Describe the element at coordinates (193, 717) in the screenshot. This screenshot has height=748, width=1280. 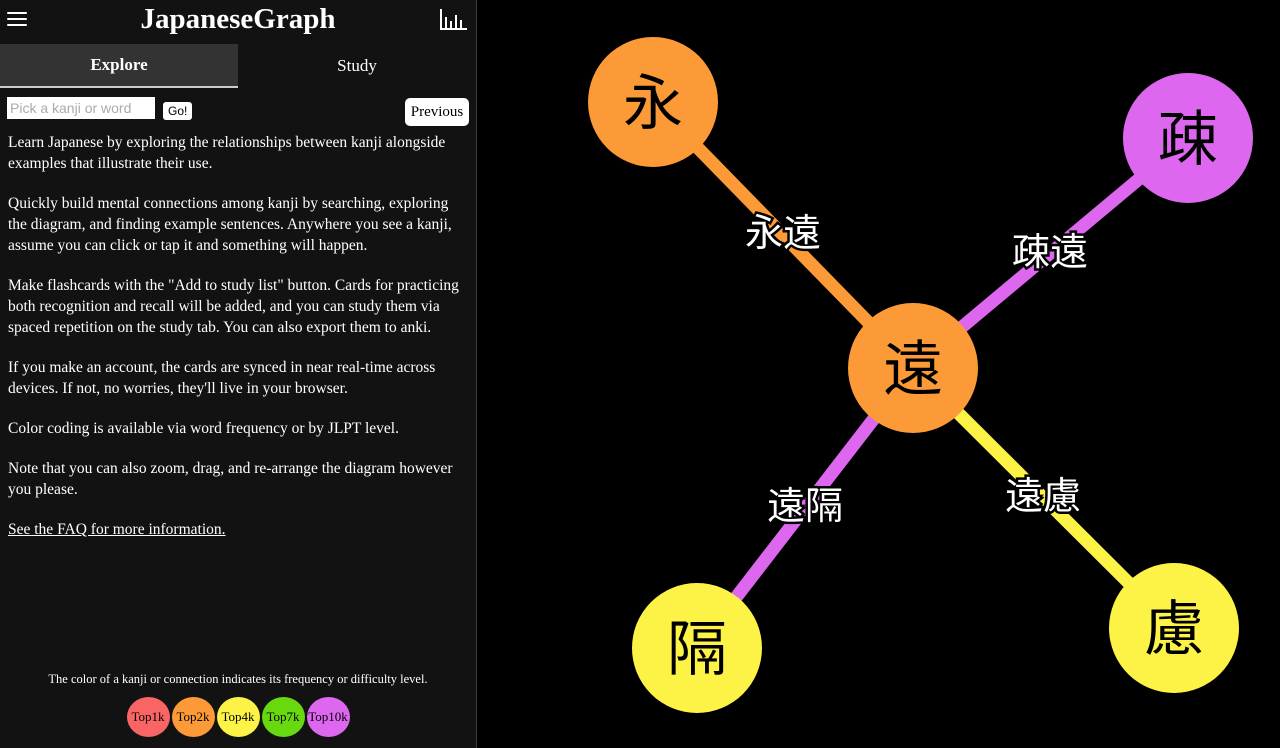
I see `legend-chip-top2k: Top2k` at that location.